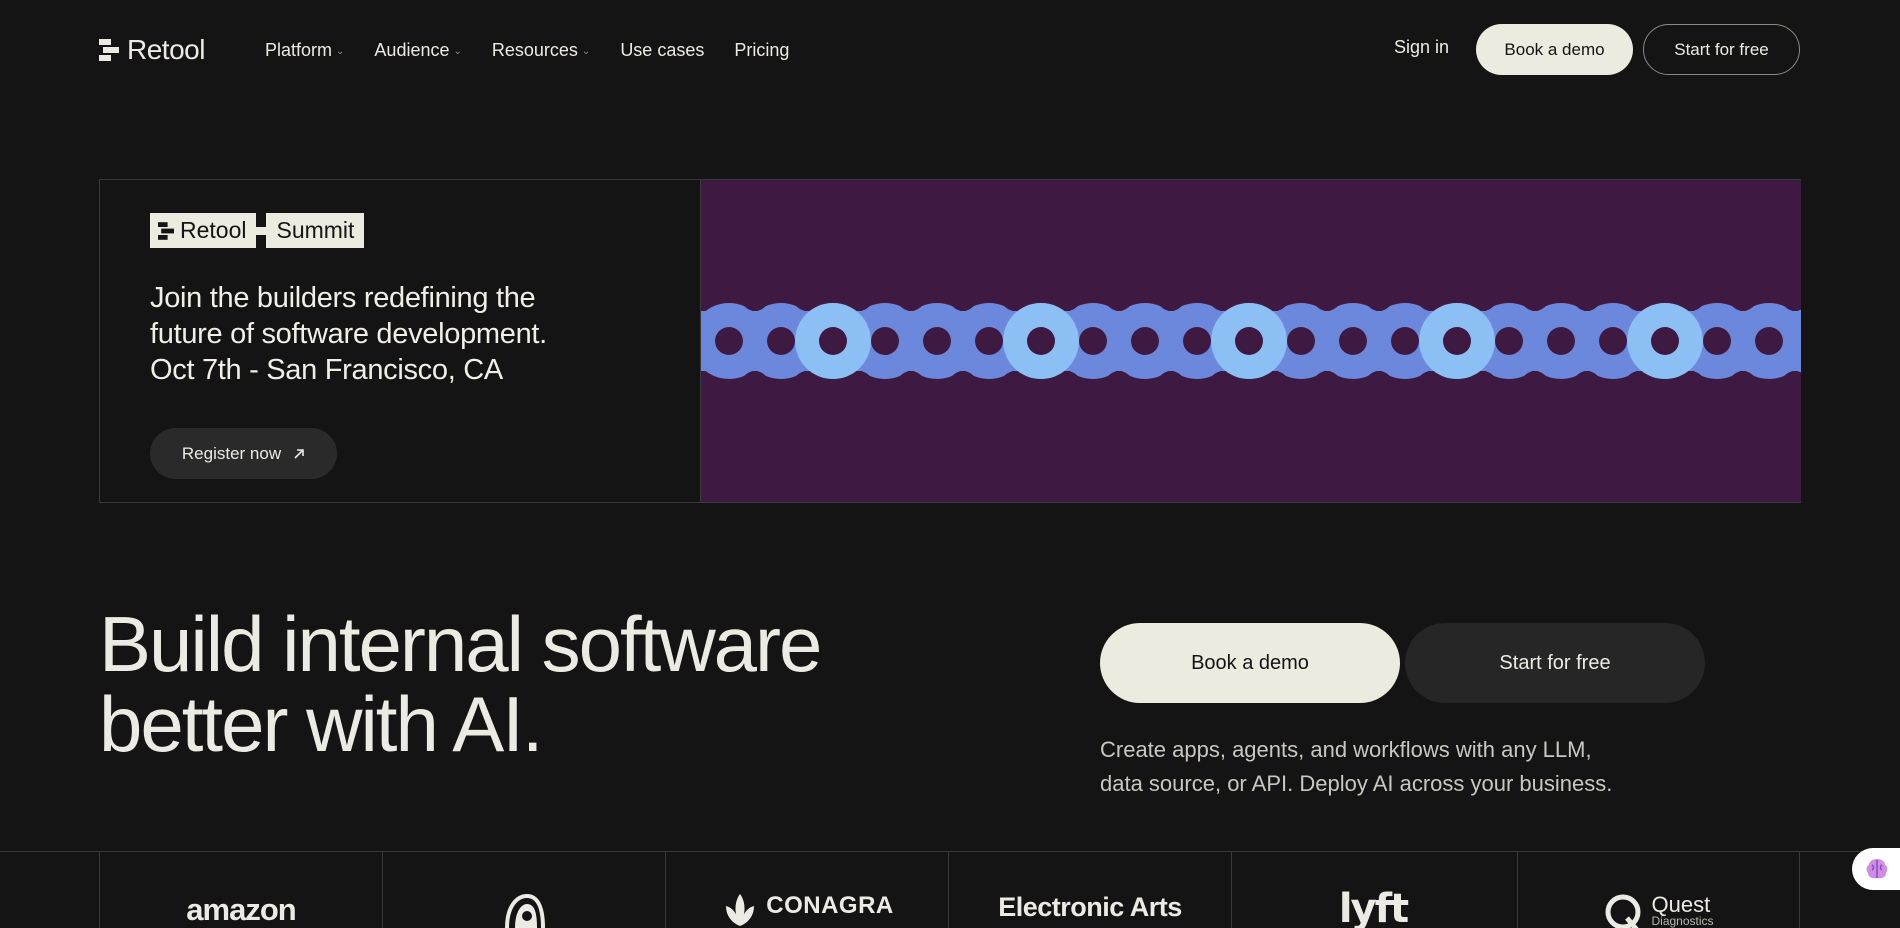 This screenshot has width=1900, height=928. What do you see at coordinates (166, 49) in the screenshot?
I see `brand-name: Retool` at bounding box center [166, 49].